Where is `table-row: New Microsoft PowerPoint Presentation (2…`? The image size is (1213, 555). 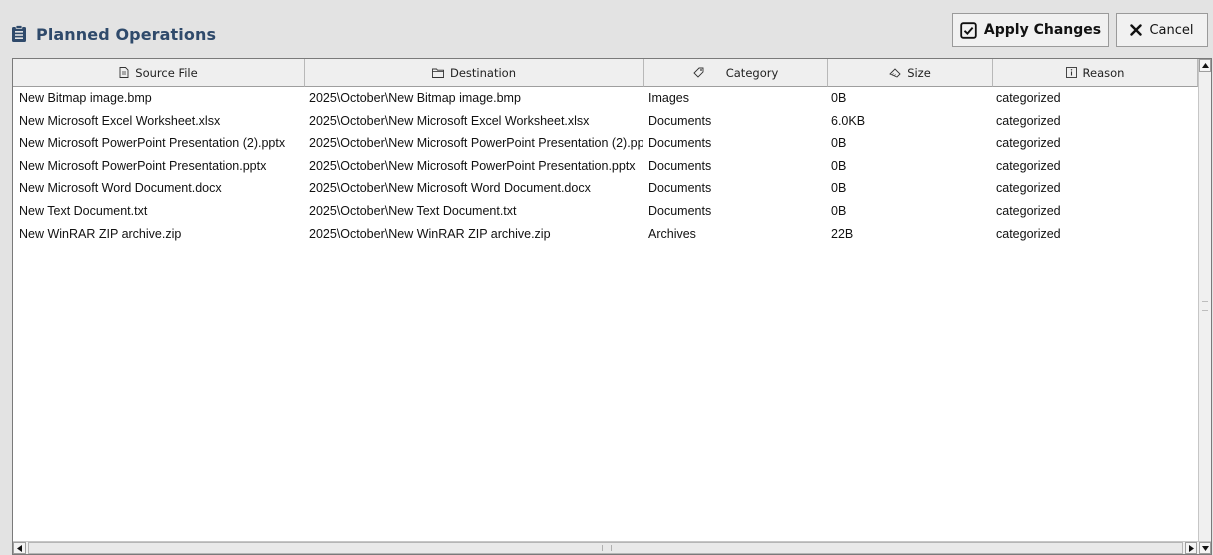
table-row: New Microsoft PowerPoint Presentation (2… is located at coordinates (605, 143).